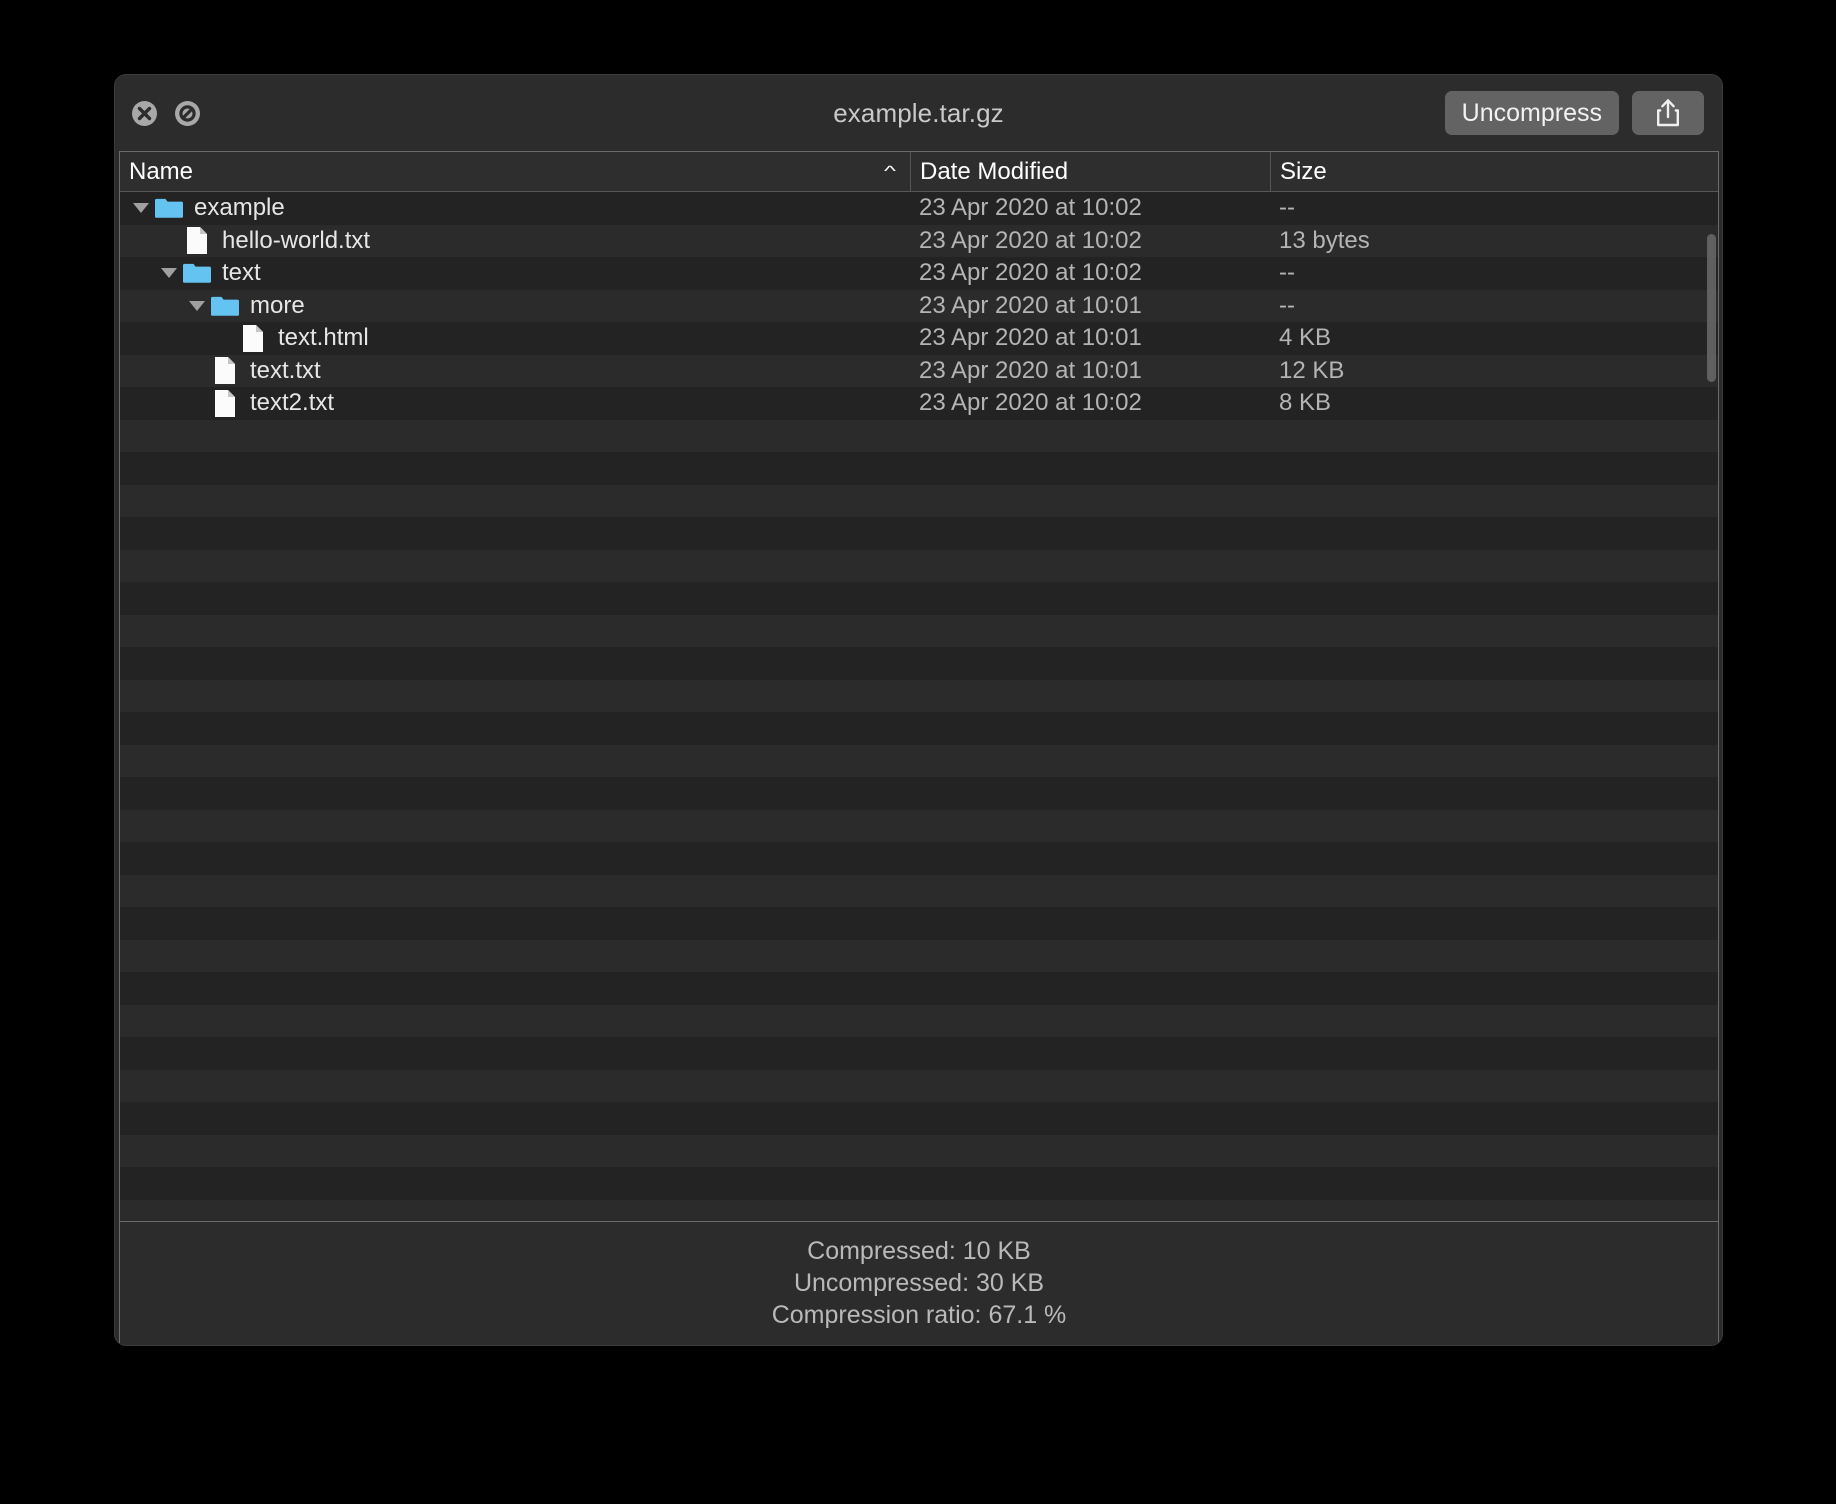 The height and width of the screenshot is (1504, 1836). I want to click on table-row: text 23 Apr 2020 at 10:02 --, so click(919, 273).